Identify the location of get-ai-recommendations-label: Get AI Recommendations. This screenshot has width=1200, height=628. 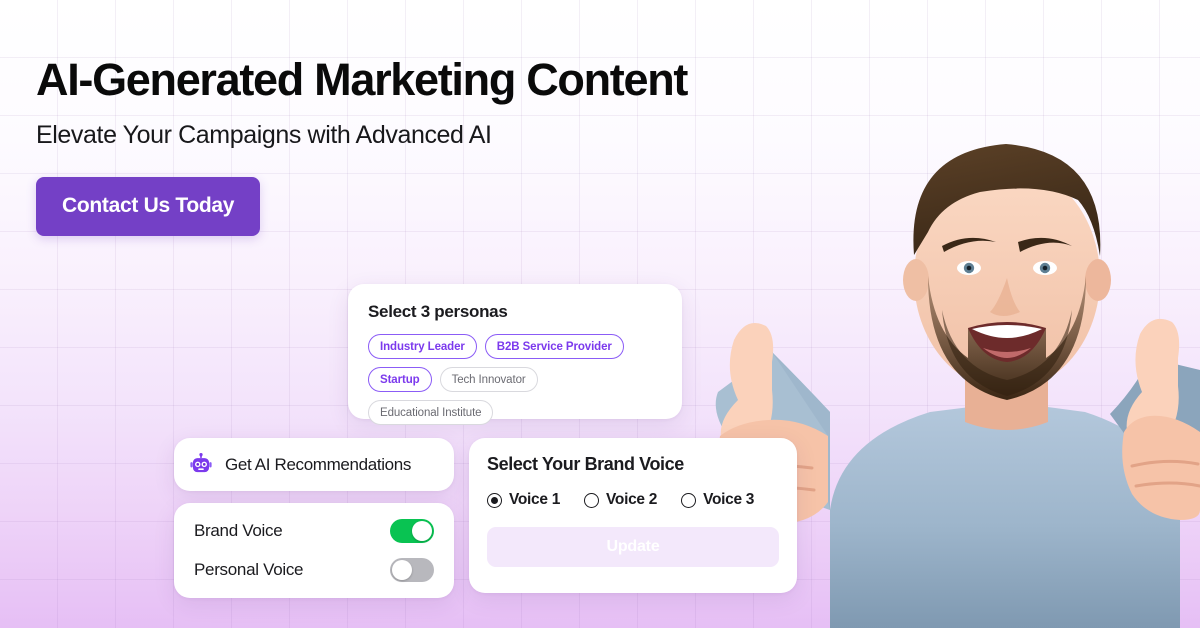
(318, 464).